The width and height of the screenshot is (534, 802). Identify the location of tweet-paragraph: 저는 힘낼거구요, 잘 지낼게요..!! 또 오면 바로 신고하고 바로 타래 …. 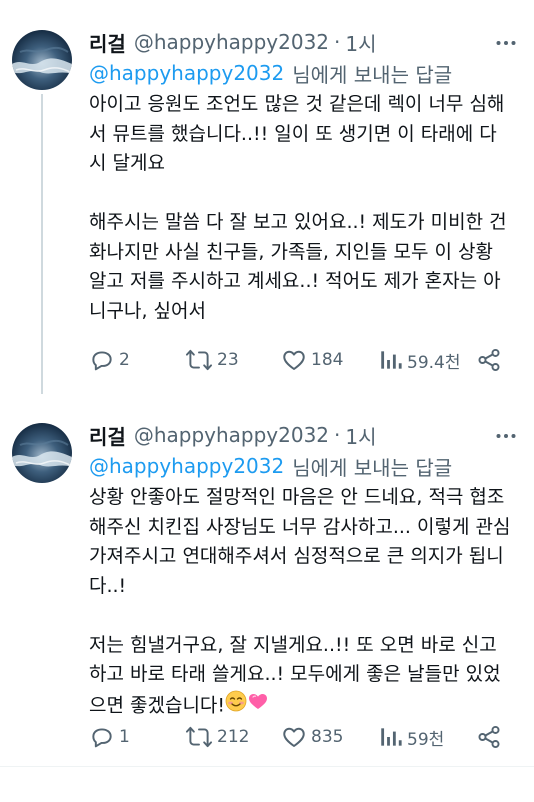
(301, 676).